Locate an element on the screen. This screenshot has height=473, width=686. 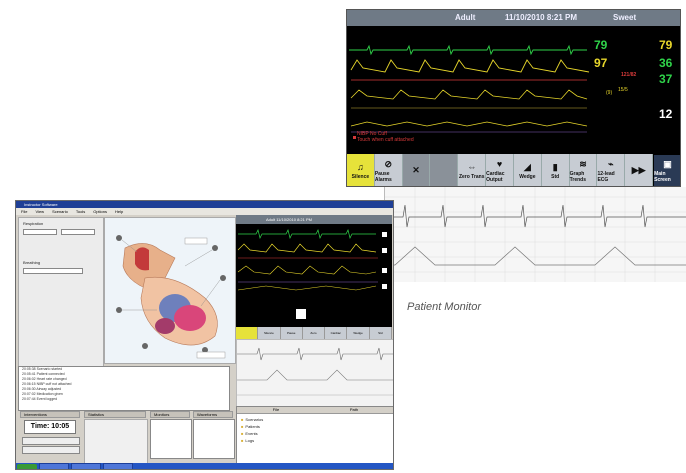
file-item: ■ Events is located at coordinates (276, 433).